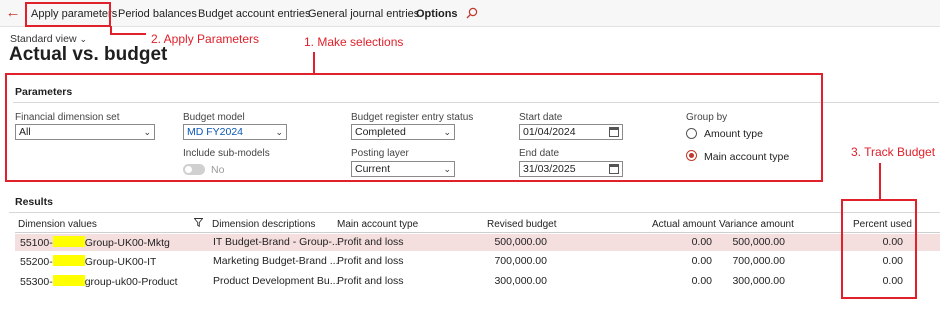 The height and width of the screenshot is (335, 940). Describe the element at coordinates (157, 13) in the screenshot. I see `period-balances-button: Period balances` at that location.